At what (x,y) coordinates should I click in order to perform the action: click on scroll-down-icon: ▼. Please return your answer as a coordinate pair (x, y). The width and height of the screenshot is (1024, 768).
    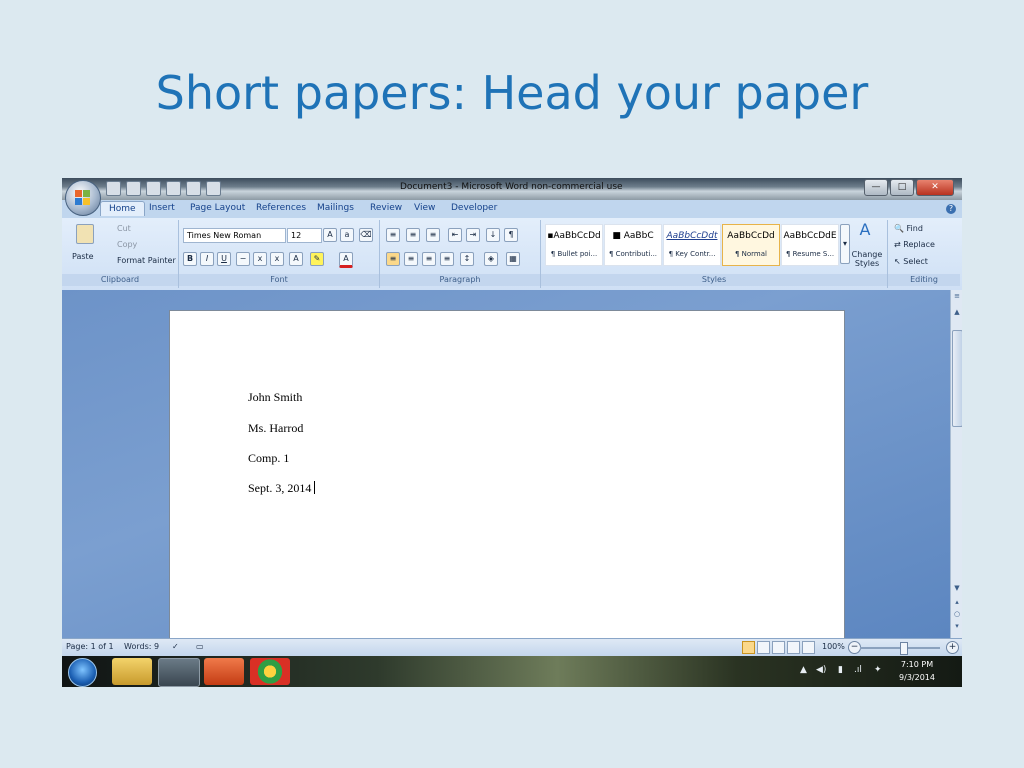
    Looking at the image, I should click on (957, 589).